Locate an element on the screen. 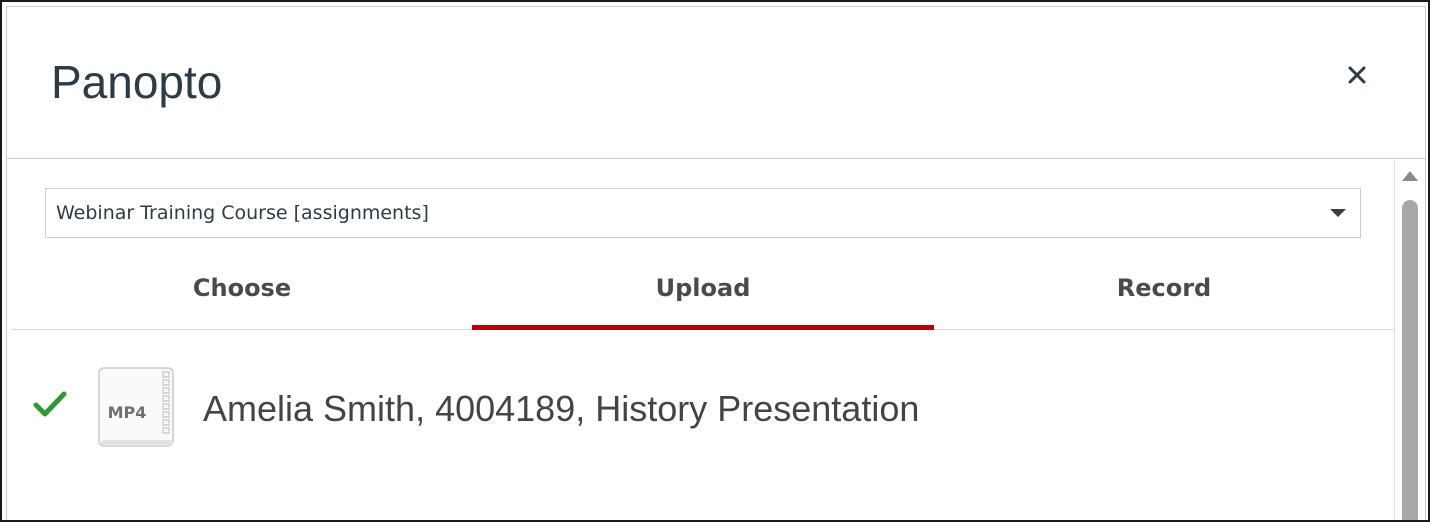  tab-upload-label: Upload is located at coordinates (703, 288).